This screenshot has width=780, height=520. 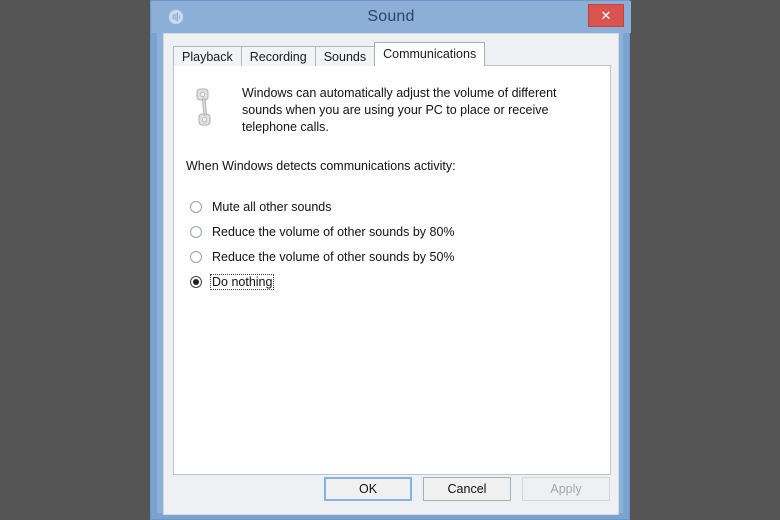 What do you see at coordinates (430, 54) in the screenshot?
I see `tab-communications: Communications` at bounding box center [430, 54].